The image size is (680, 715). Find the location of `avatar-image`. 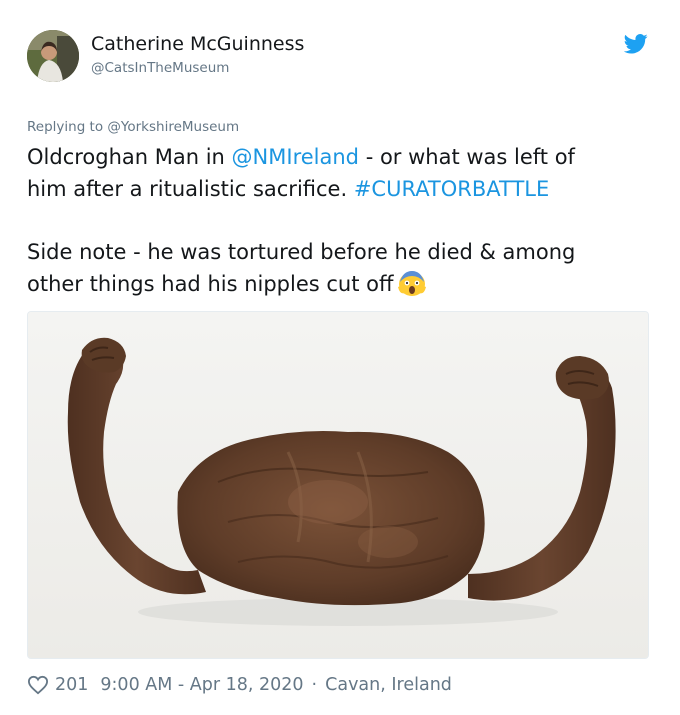

avatar-image is located at coordinates (53, 56).